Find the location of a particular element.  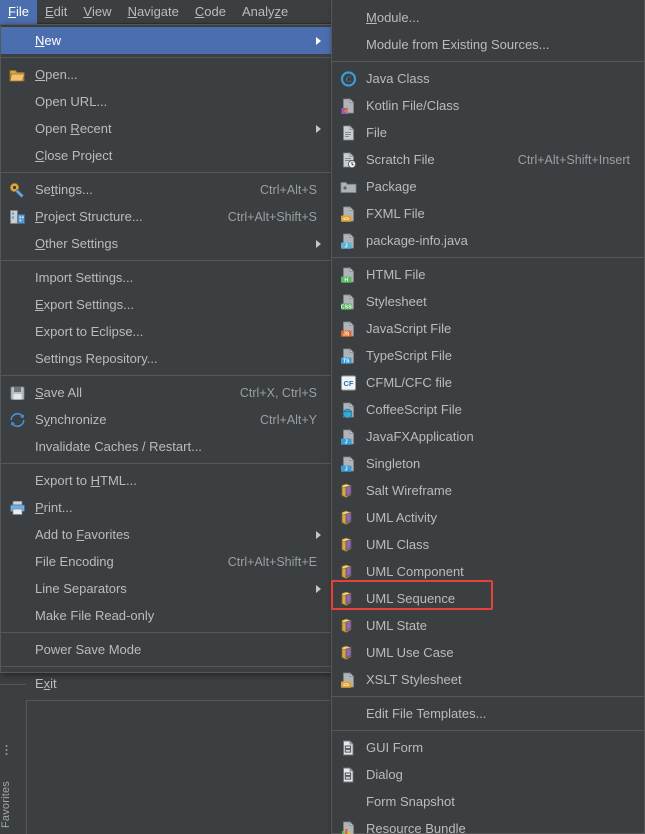

file-menu-item-file-encoding: File Encoding Ctrl+Alt+Shift+E is located at coordinates (166, 561).